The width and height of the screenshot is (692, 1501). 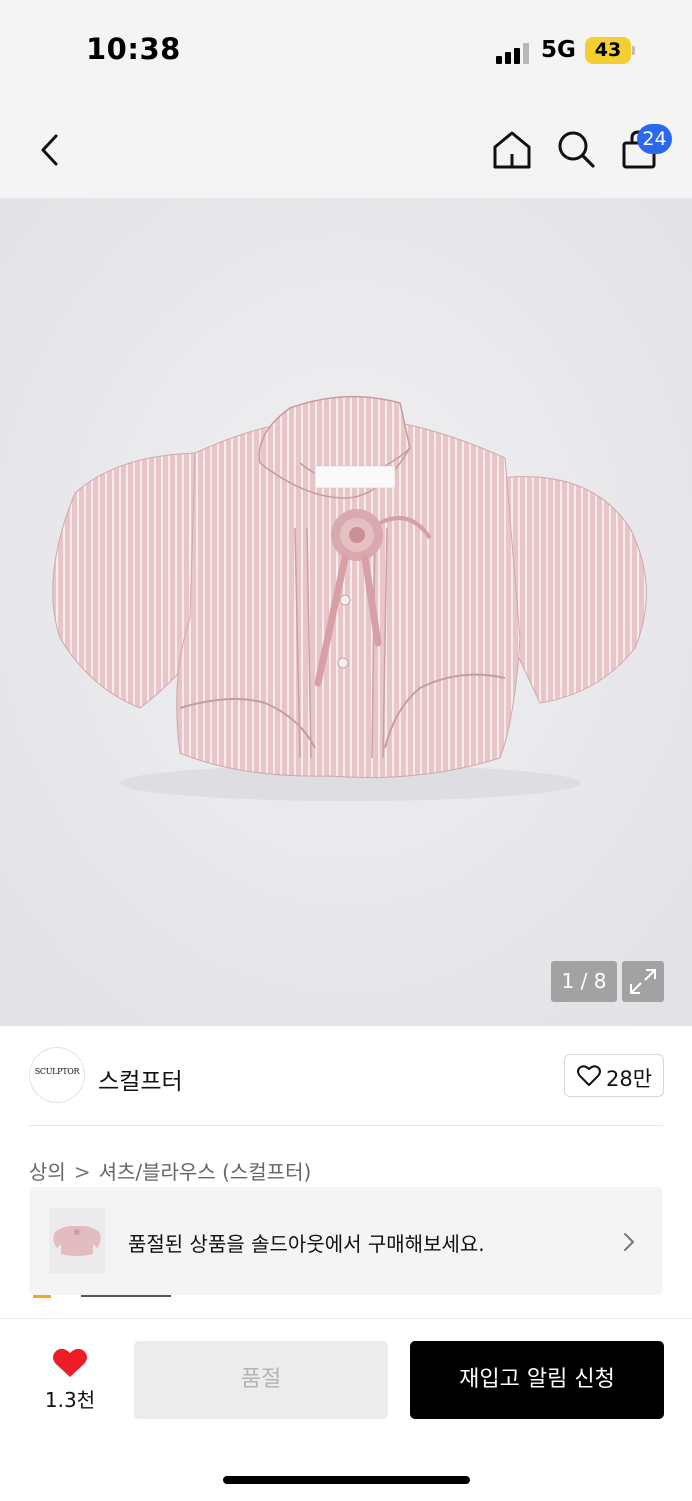 I want to click on brand-like-count: 28만, so click(x=629, y=1079).